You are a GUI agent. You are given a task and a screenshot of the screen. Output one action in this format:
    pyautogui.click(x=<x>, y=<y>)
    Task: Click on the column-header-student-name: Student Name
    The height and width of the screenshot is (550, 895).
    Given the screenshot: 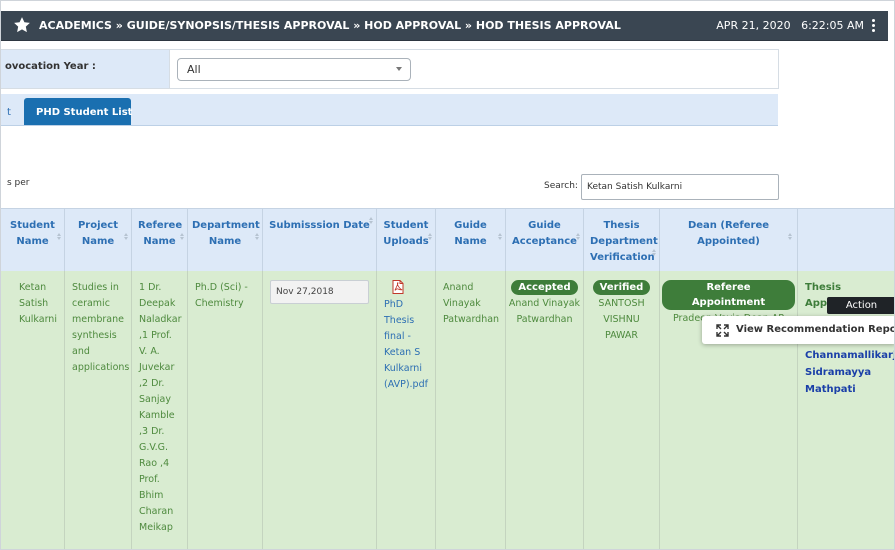 What is the action you would take?
    pyautogui.click(x=33, y=240)
    